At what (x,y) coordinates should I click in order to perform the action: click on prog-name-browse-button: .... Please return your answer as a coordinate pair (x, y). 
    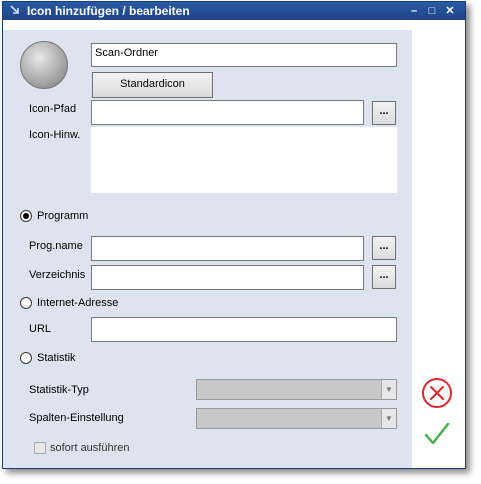
    Looking at the image, I should click on (384, 248).